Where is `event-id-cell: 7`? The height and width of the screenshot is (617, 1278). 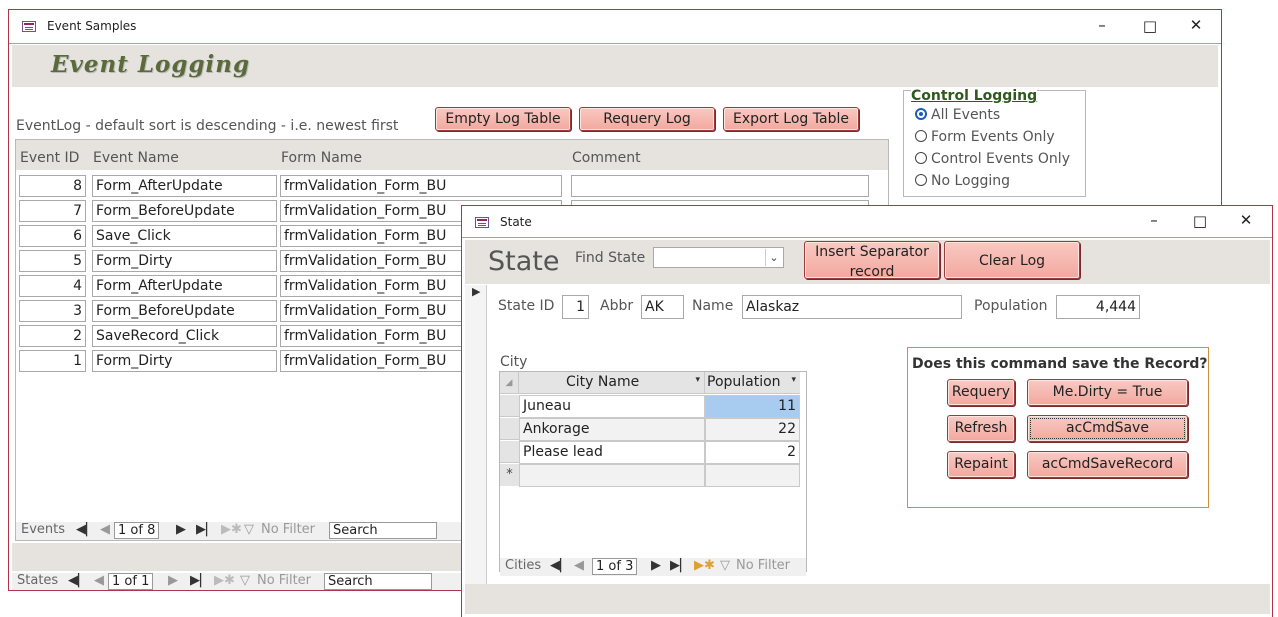 event-id-cell: 7 is located at coordinates (52, 211).